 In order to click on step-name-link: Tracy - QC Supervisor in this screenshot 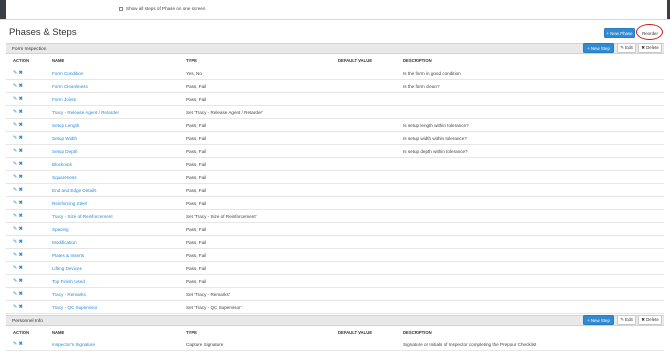, I will do `click(75, 307)`.